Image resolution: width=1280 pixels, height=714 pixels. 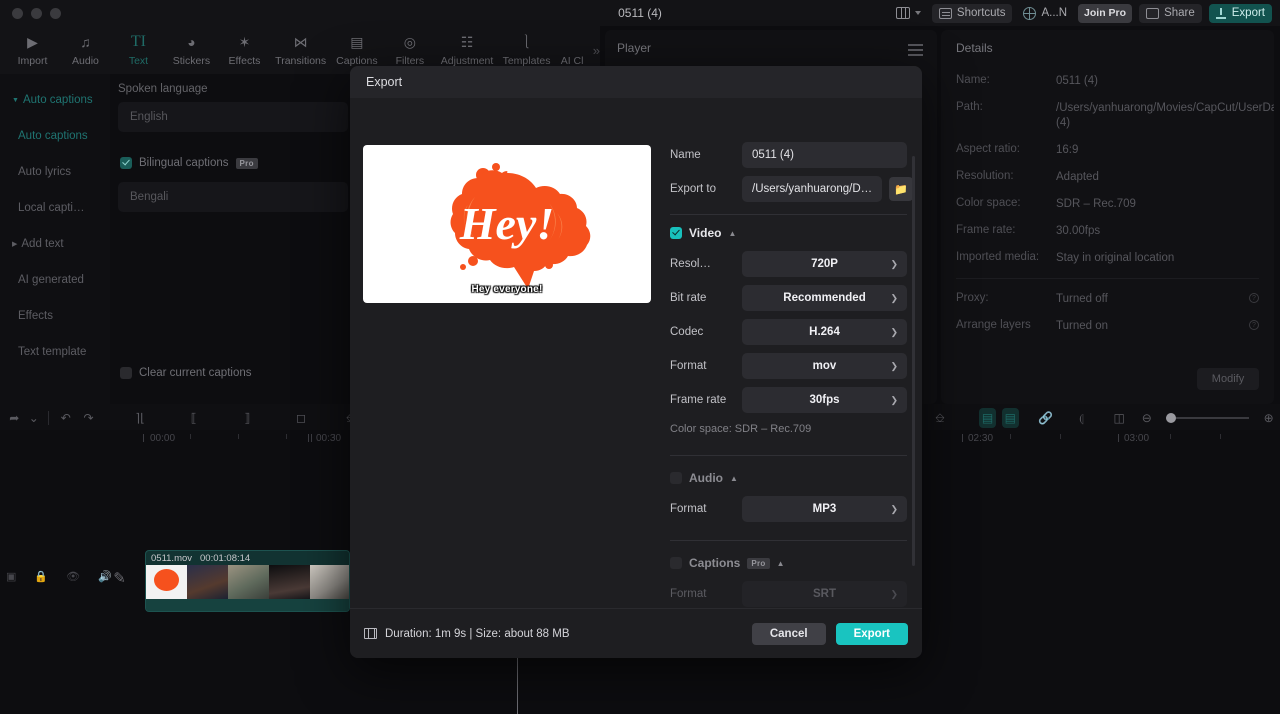 What do you see at coordinates (11, 576) in the screenshot?
I see `track-preview-icon: ▣` at bounding box center [11, 576].